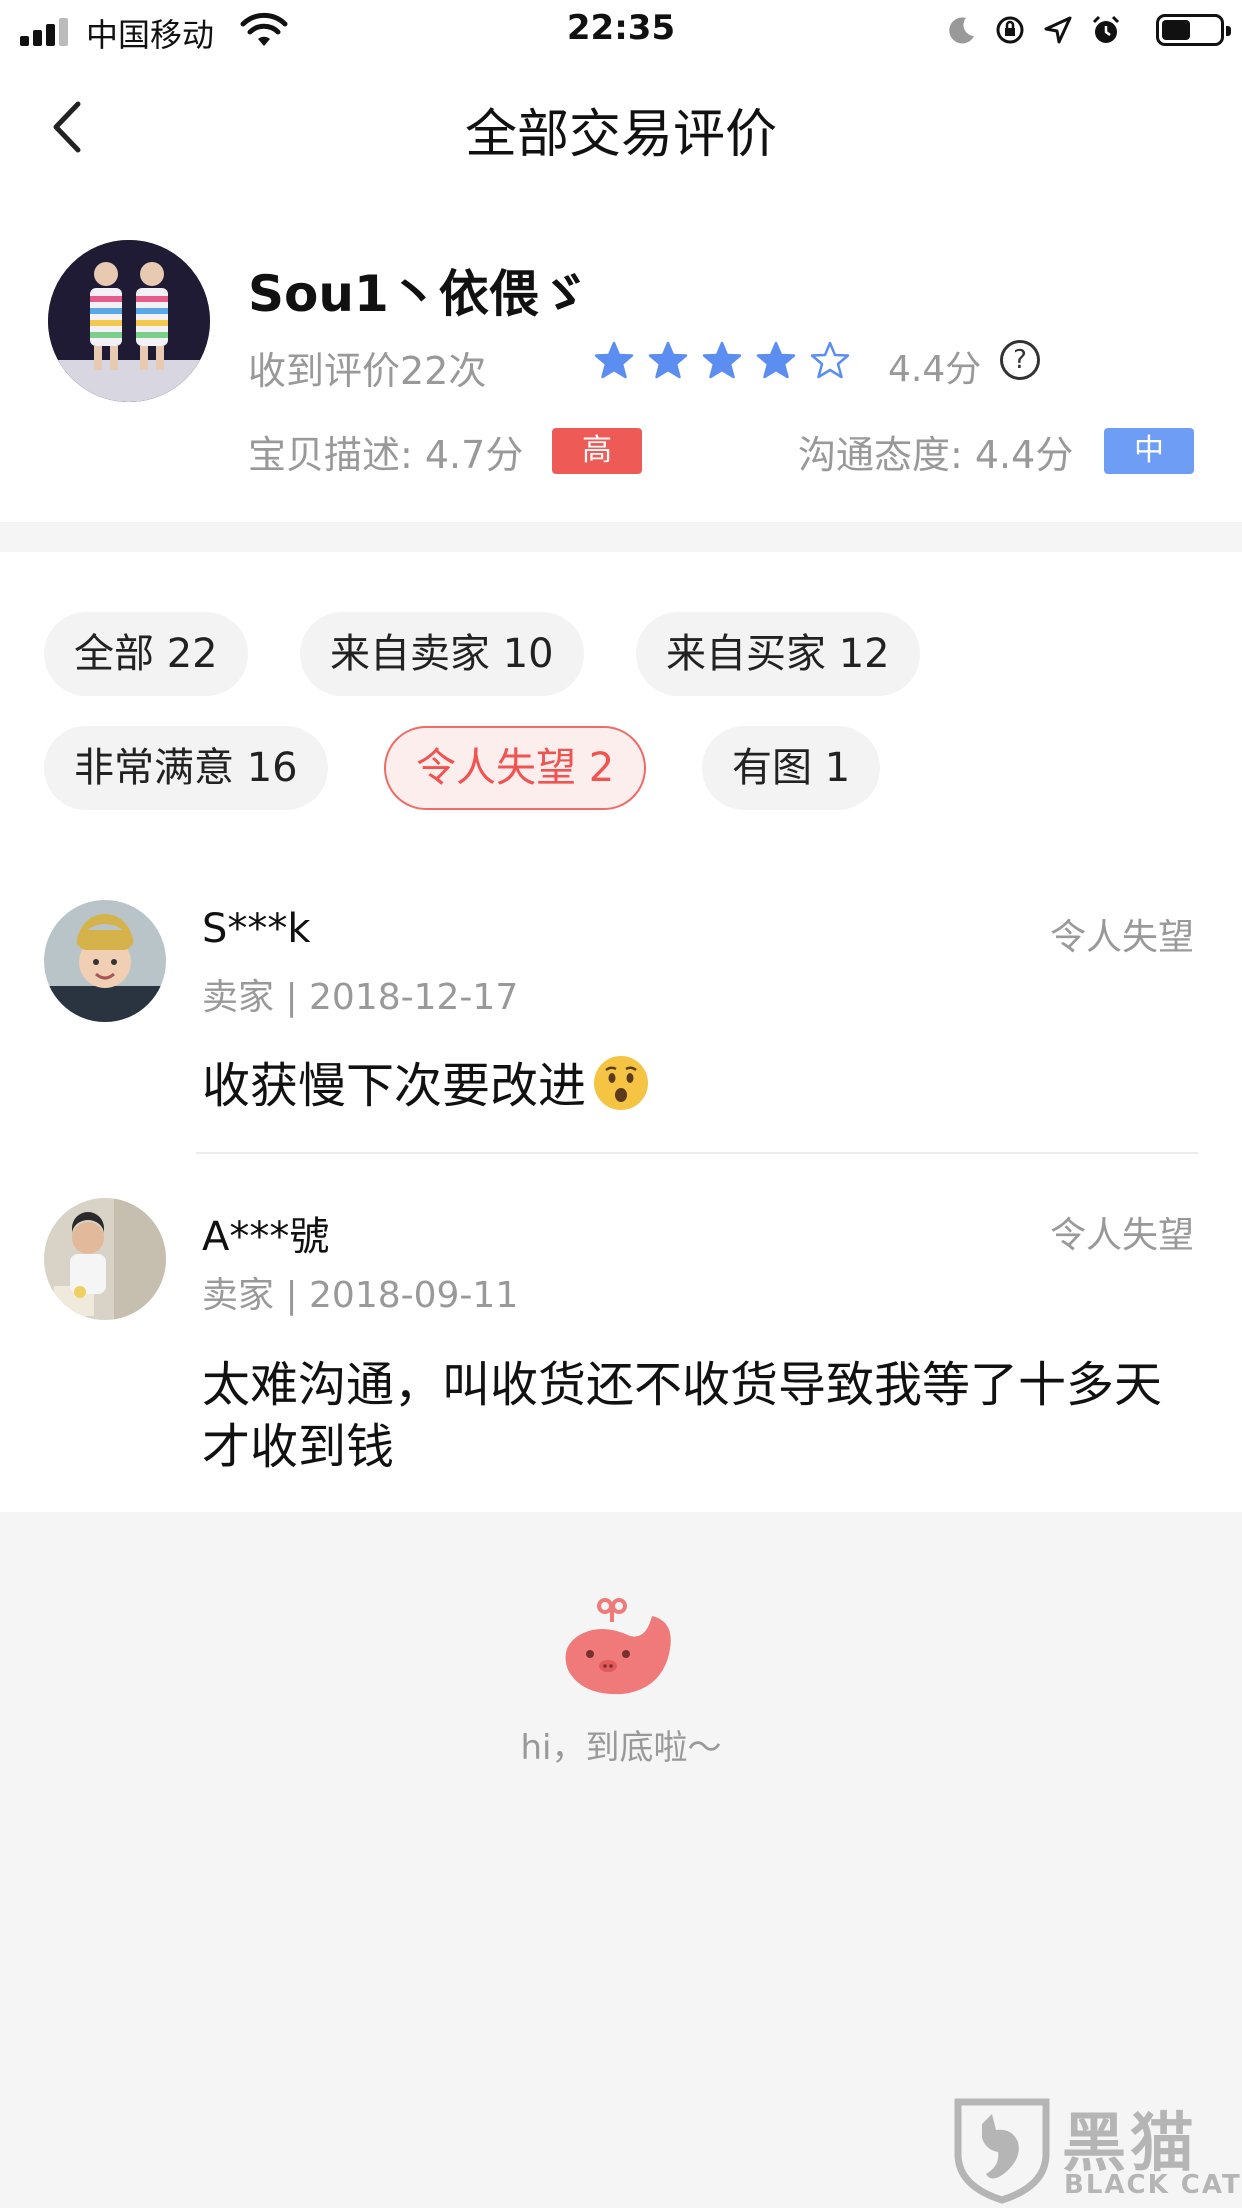  What do you see at coordinates (682, 1416) in the screenshot?
I see `review-text: 太难沟通，叫收货还不收货导致我等了十多天才收到钱` at bounding box center [682, 1416].